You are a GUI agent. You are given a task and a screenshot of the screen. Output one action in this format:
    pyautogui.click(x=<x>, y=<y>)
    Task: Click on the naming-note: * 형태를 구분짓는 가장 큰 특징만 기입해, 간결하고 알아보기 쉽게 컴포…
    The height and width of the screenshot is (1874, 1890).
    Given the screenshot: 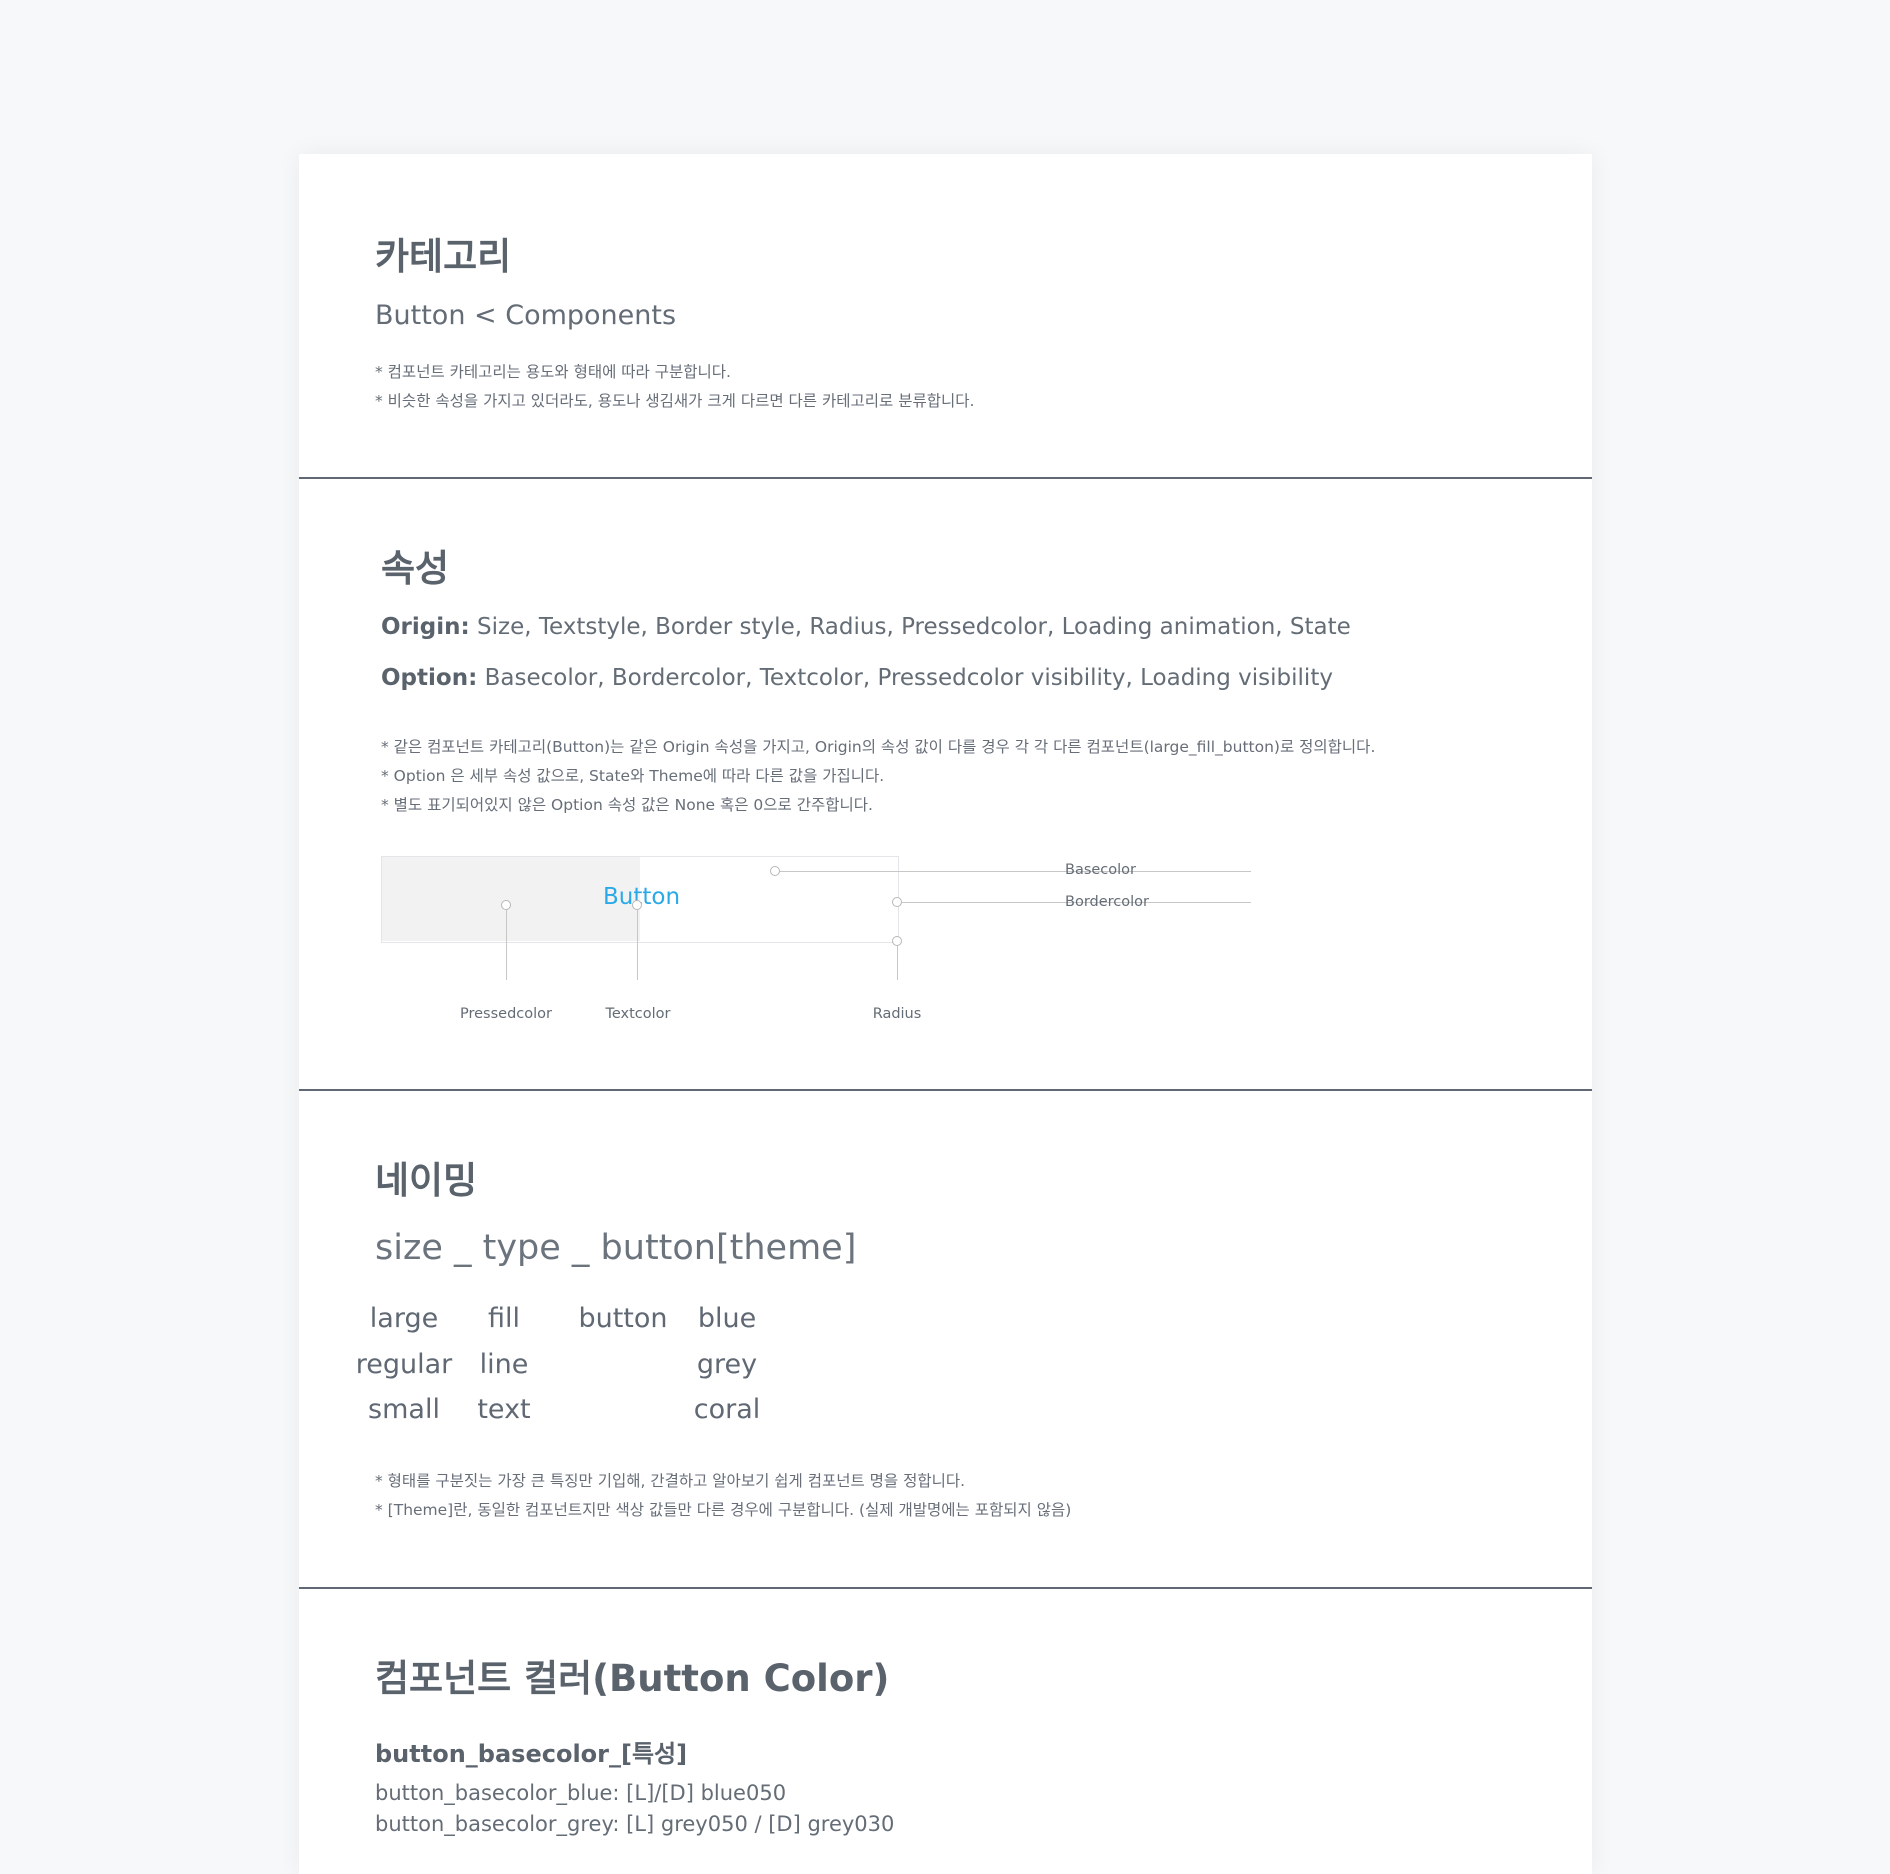 What is the action you would take?
    pyautogui.click(x=670, y=1481)
    